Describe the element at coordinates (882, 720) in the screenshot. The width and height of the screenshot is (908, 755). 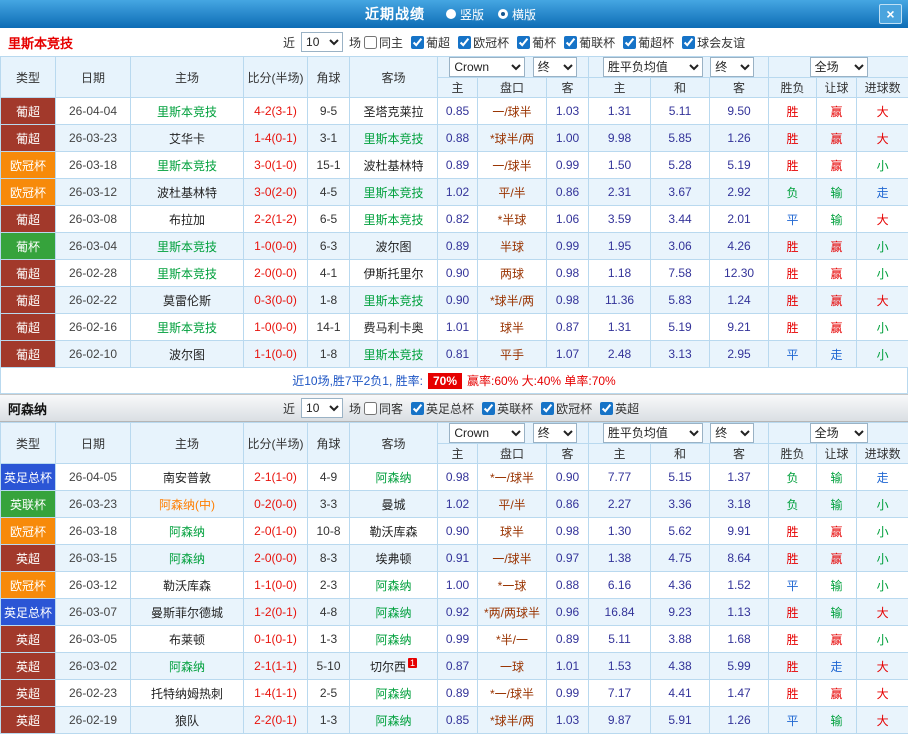
I see `result-goals: 大` at that location.